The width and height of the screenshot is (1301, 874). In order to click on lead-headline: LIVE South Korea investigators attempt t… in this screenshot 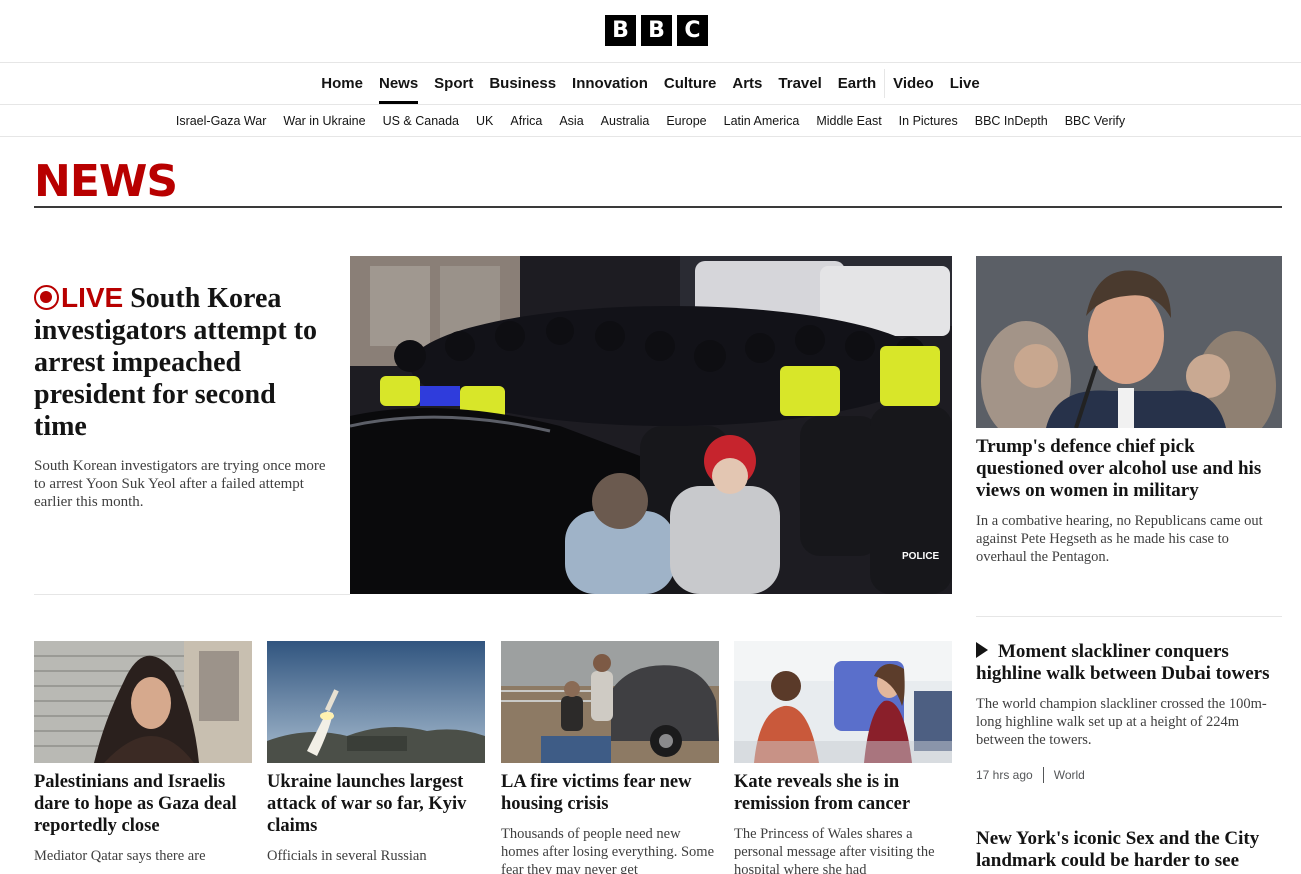, I will do `click(184, 362)`.